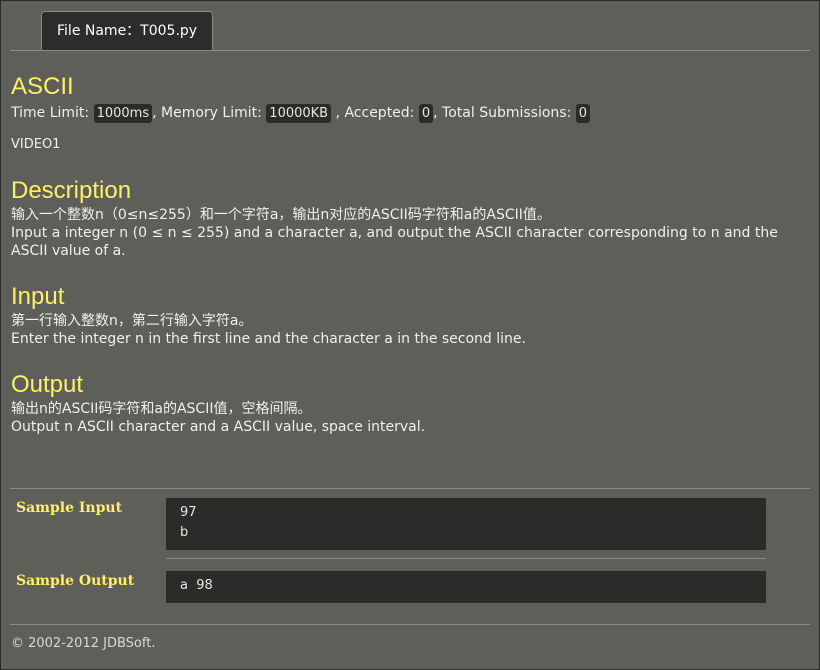  Describe the element at coordinates (410, 624) in the screenshot. I see `footer-divider` at that location.